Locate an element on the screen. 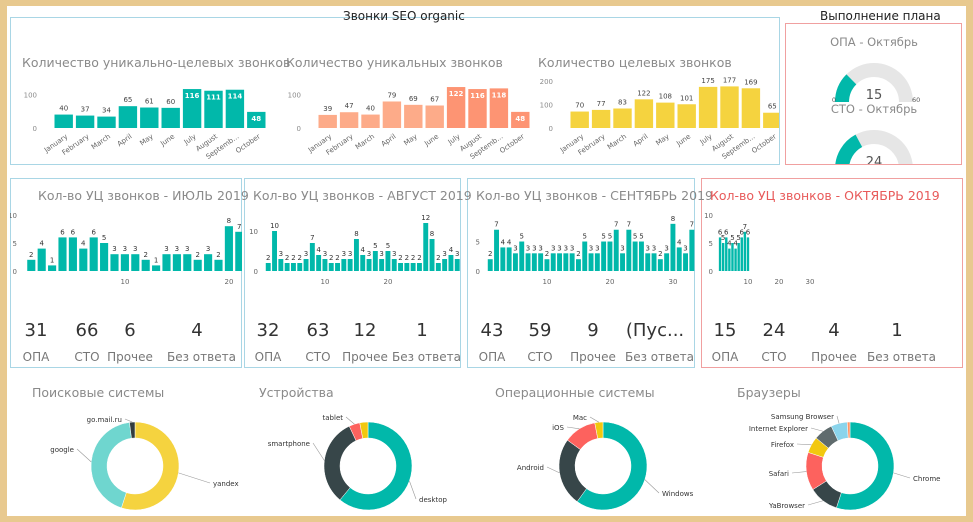 The width and height of the screenshot is (973, 522). donut-title: Устройства is located at coordinates (296, 392).